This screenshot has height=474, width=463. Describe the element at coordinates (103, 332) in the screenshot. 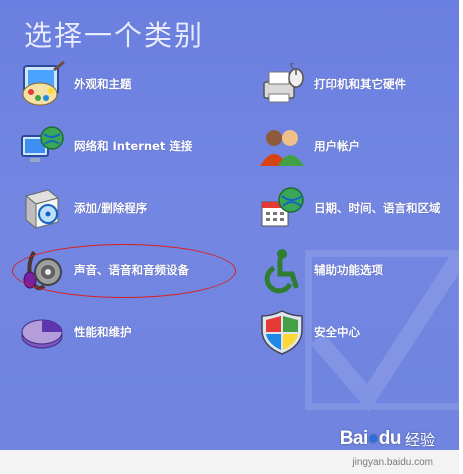

I see `category-label: 性能和维护` at that location.